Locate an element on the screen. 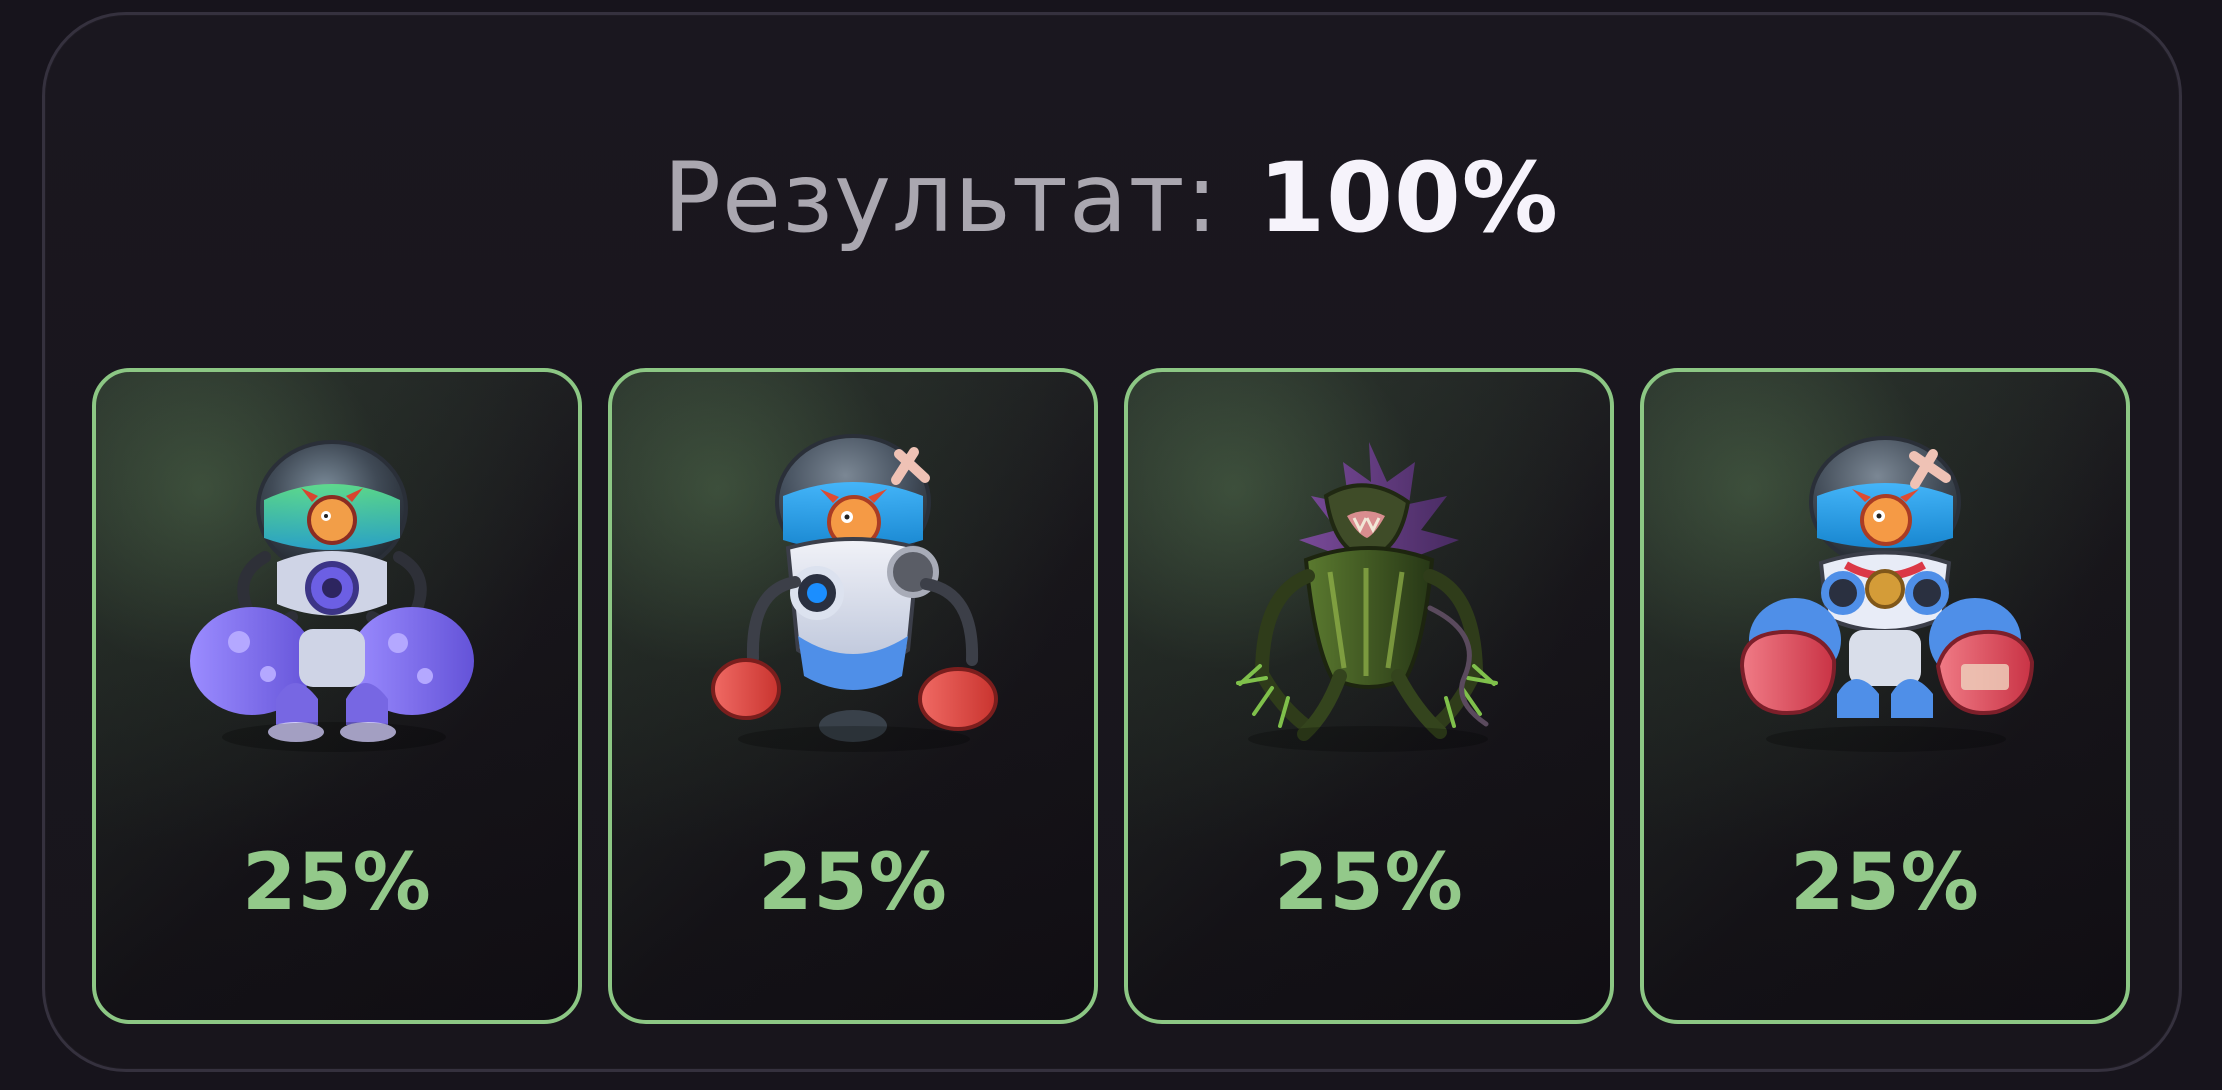  green-creature-icon is located at coordinates (1367, 597).